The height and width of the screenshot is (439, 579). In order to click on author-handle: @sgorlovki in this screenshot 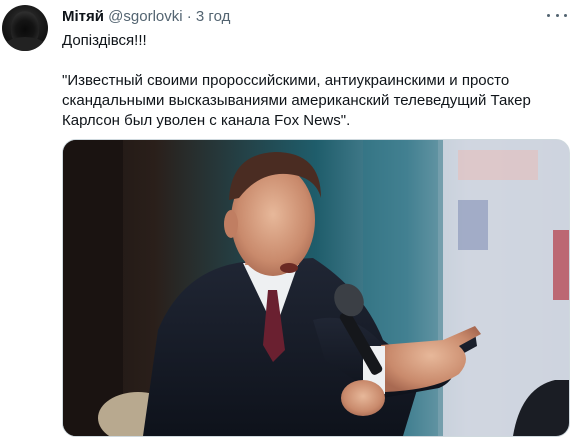, I will do `click(145, 16)`.